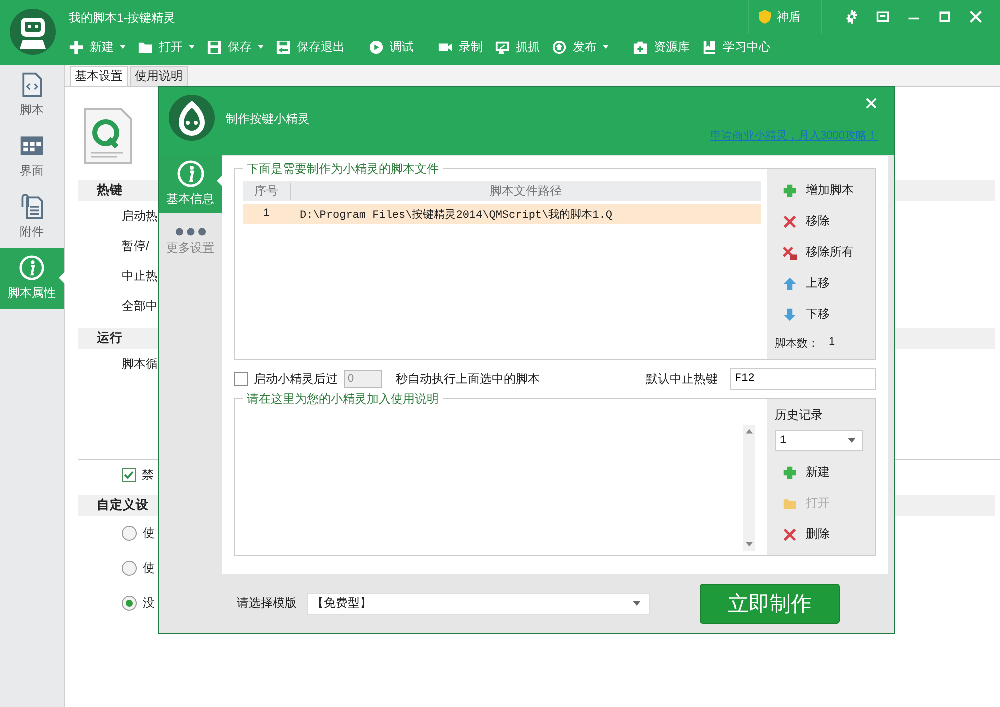 Image resolution: width=1000 pixels, height=707 pixels. I want to click on down-arrow-icon, so click(790, 315).